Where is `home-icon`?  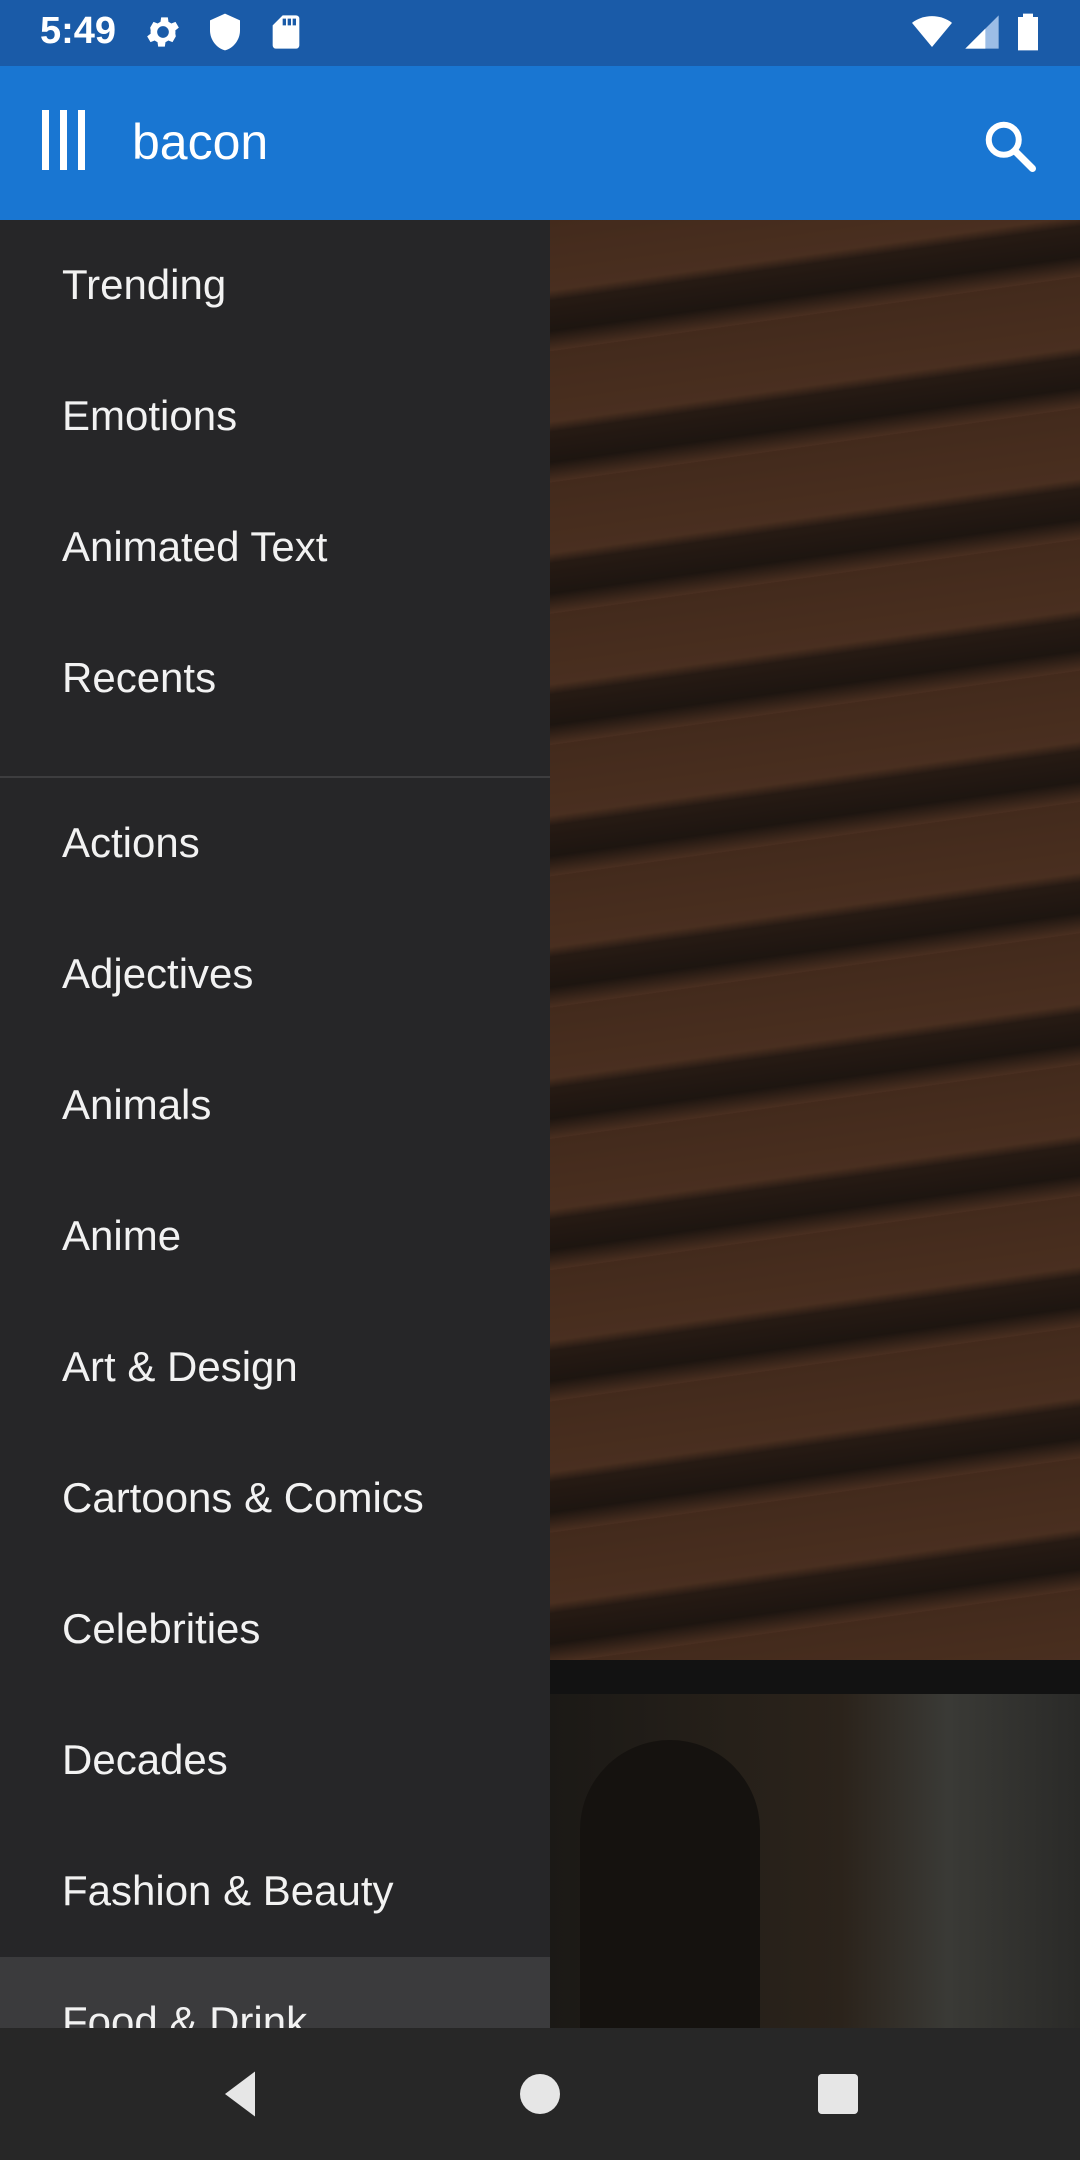 home-icon is located at coordinates (540, 2094).